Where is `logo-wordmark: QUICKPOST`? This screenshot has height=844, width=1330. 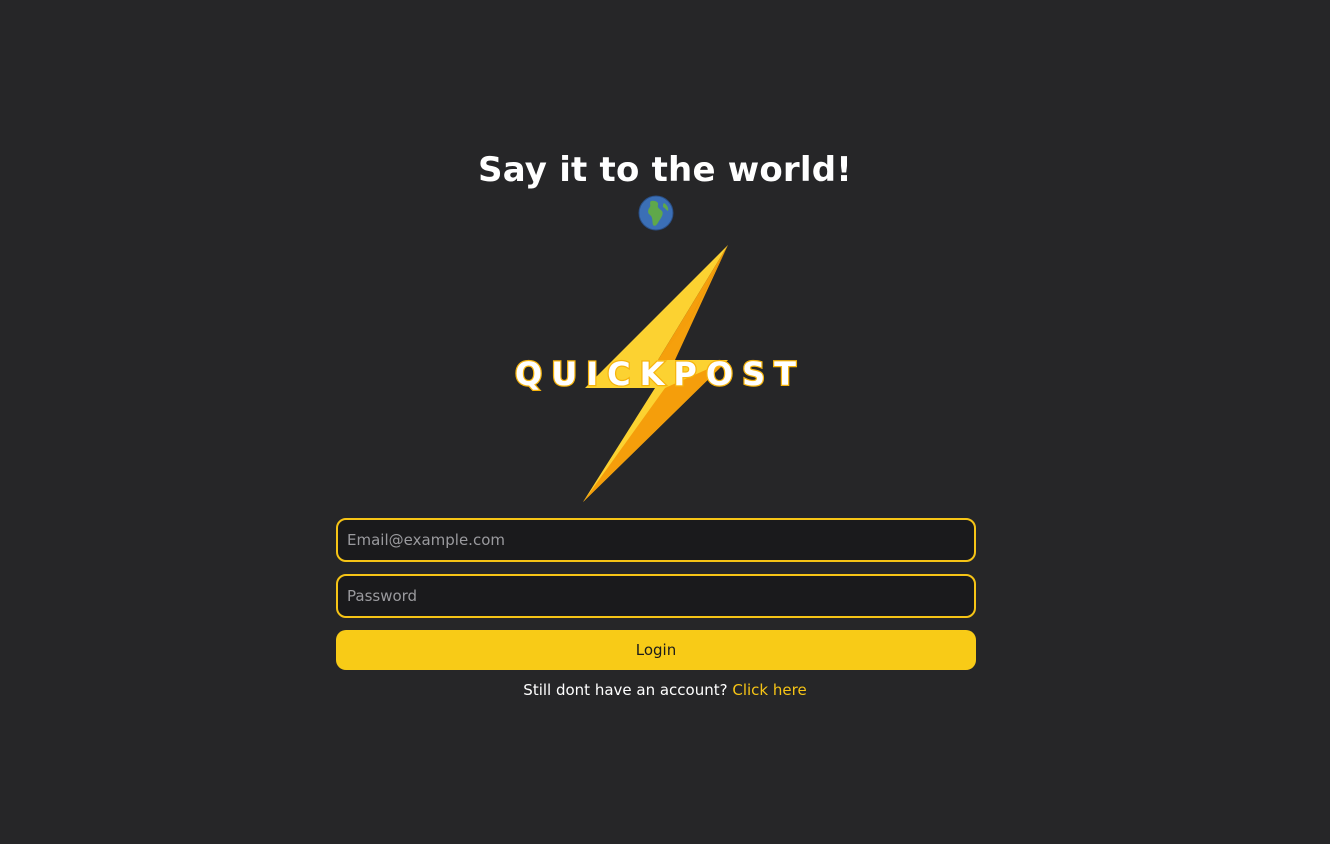 logo-wordmark: QUICKPOST is located at coordinates (660, 374).